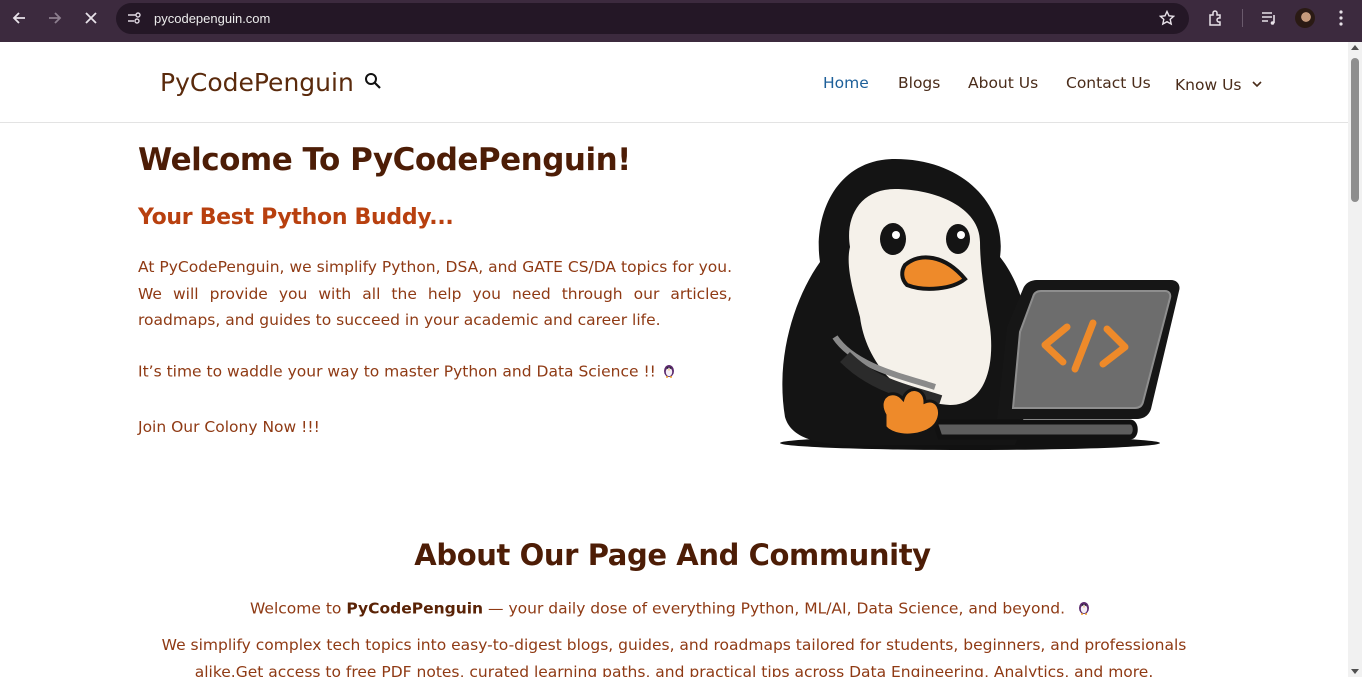  What do you see at coordinates (134, 20) in the screenshot?
I see `site-info-icon` at bounding box center [134, 20].